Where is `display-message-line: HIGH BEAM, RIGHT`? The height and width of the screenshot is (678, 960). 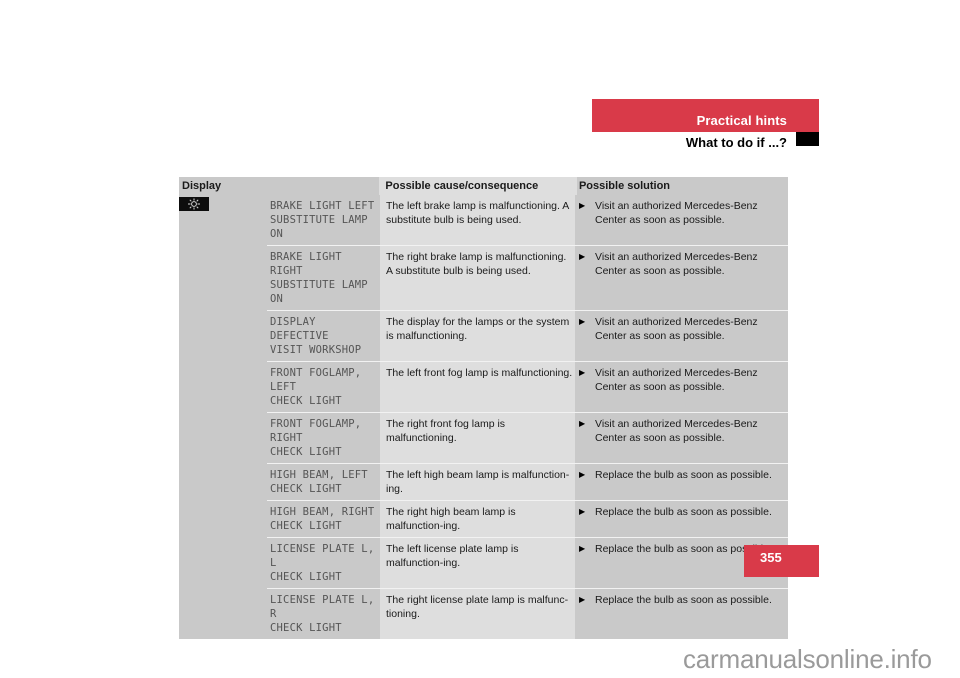
display-message-line: HIGH BEAM, RIGHT is located at coordinates (322, 512).